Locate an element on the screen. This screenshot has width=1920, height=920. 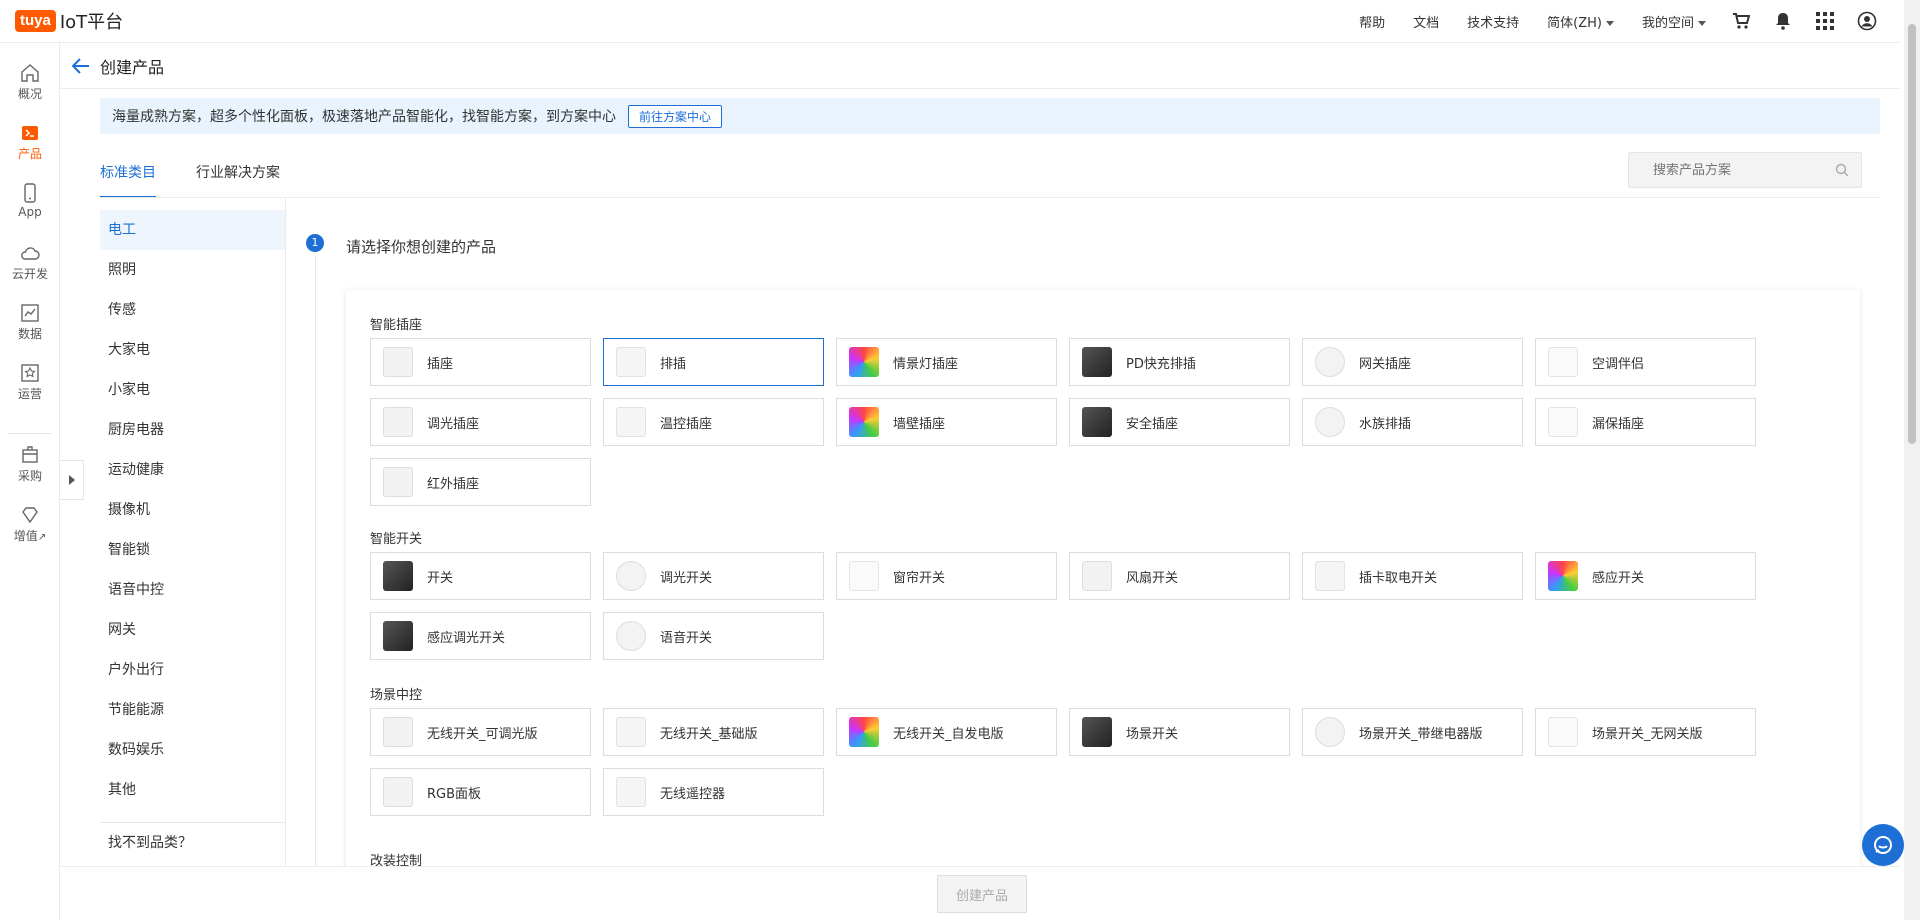
nav-item-product: 产品 is located at coordinates (30, 142).